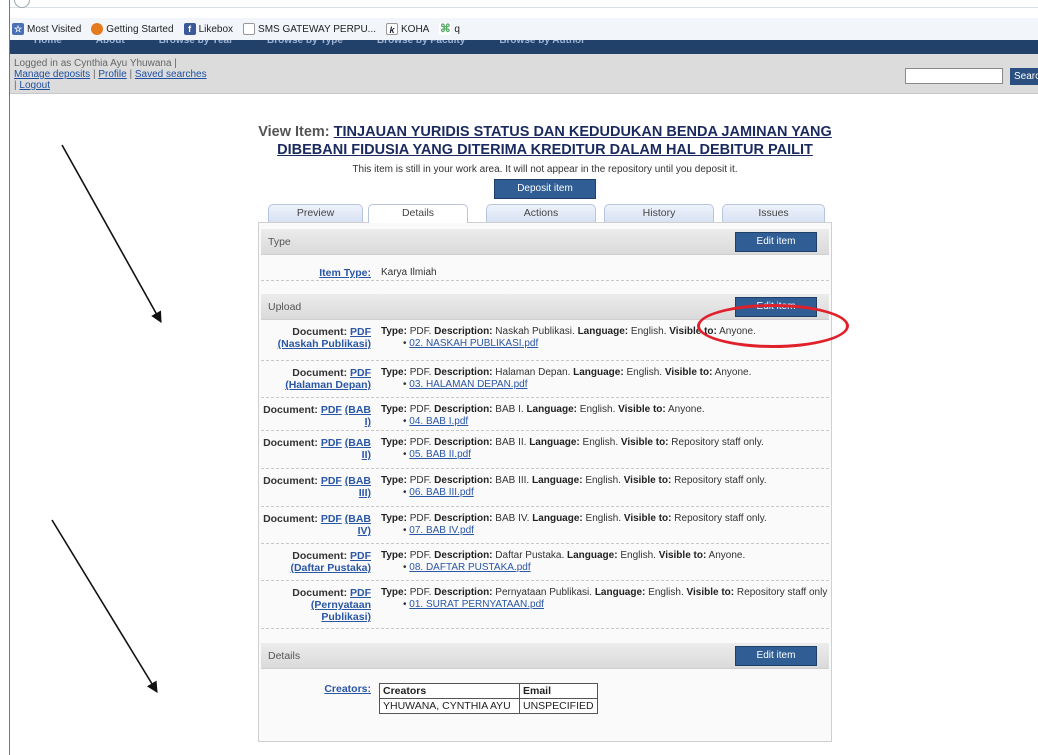 The image size is (1038, 755). What do you see at coordinates (358, 416) in the screenshot?
I see `document-name-link: (BAB I)` at bounding box center [358, 416].